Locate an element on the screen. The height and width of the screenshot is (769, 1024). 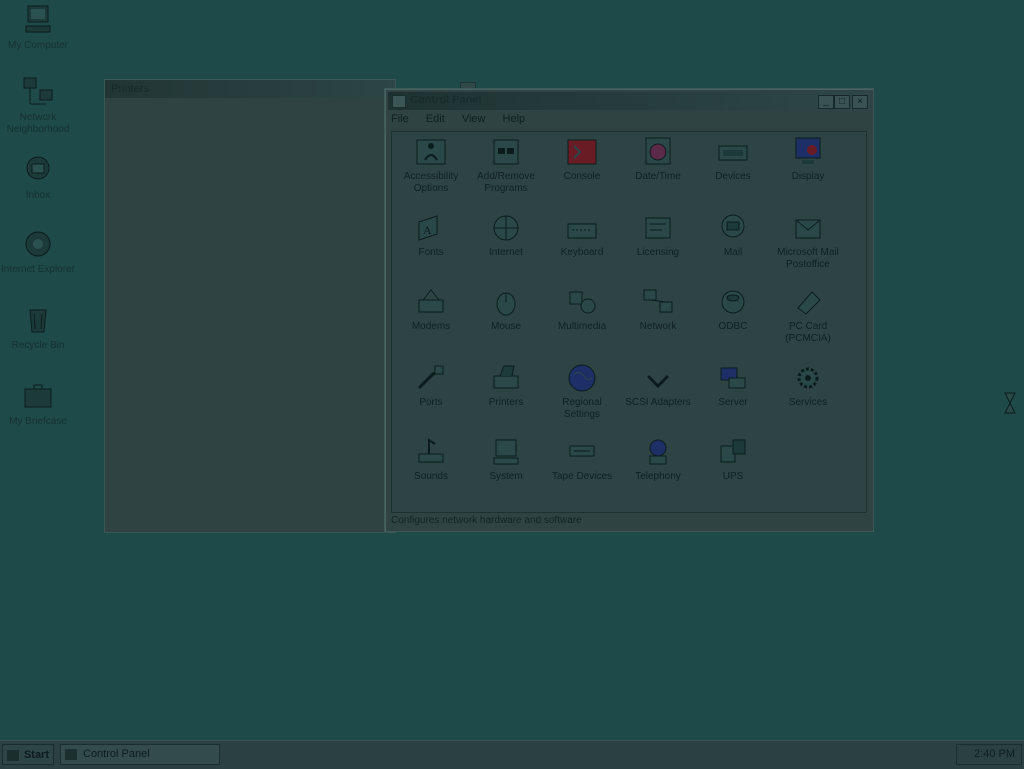
cp-item-label: PC Card (PCMCIA) is located at coordinates (808, 332).